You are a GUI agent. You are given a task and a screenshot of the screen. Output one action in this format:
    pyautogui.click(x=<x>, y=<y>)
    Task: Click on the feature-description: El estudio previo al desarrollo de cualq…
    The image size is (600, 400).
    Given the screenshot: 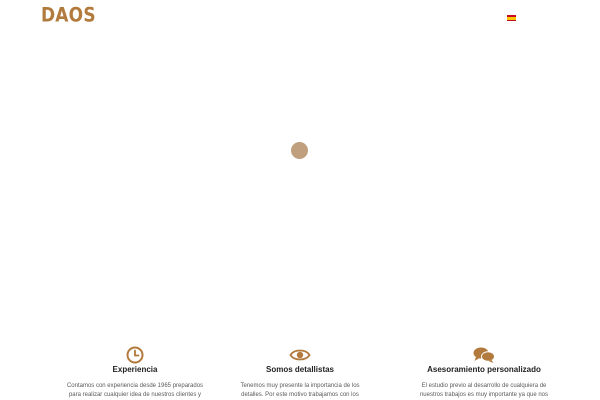 What is the action you would take?
    pyautogui.click(x=484, y=390)
    